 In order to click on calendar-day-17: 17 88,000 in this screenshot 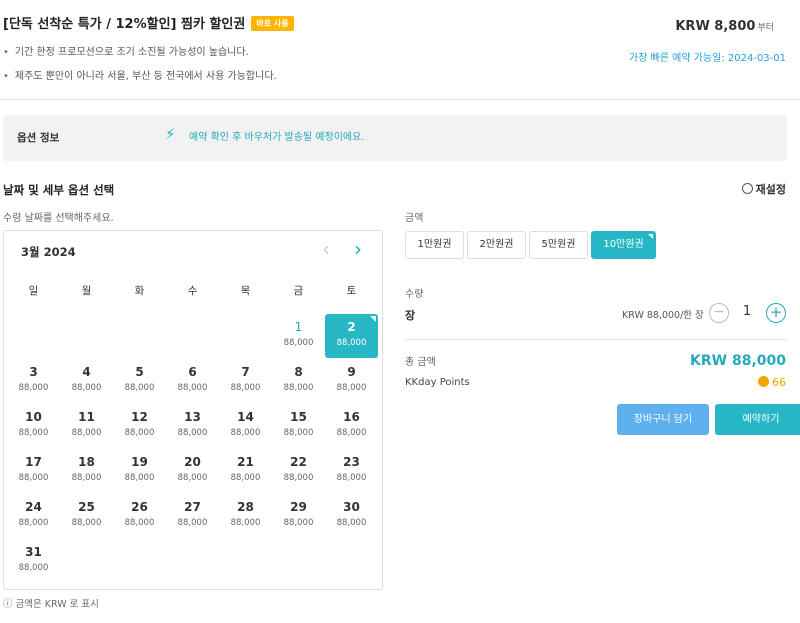, I will do `click(33, 471)`.